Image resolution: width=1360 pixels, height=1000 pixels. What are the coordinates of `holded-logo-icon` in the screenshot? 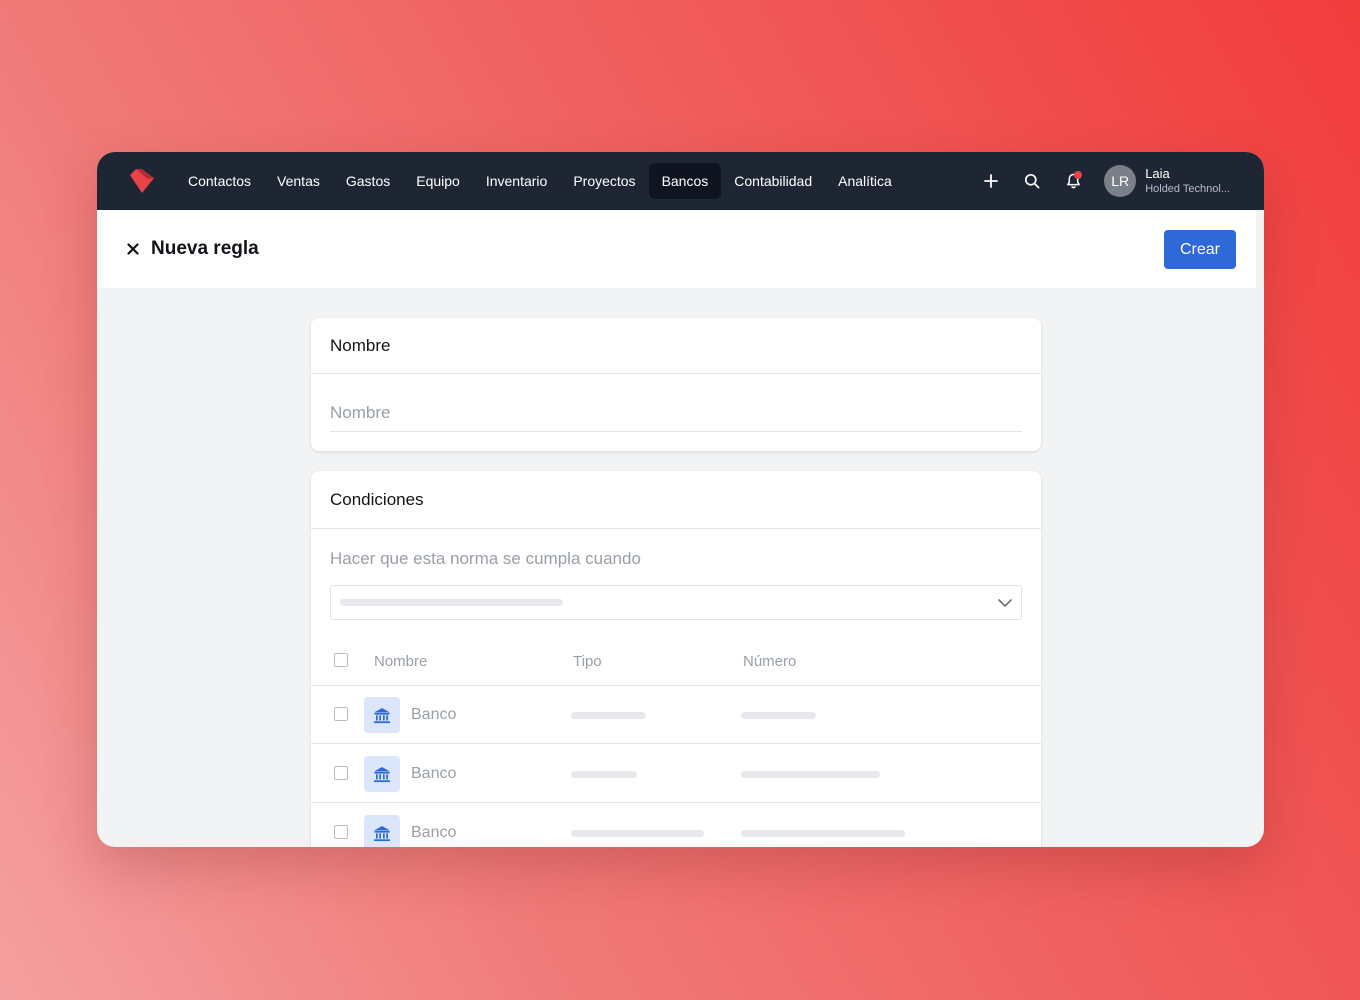 It's located at (142, 181).